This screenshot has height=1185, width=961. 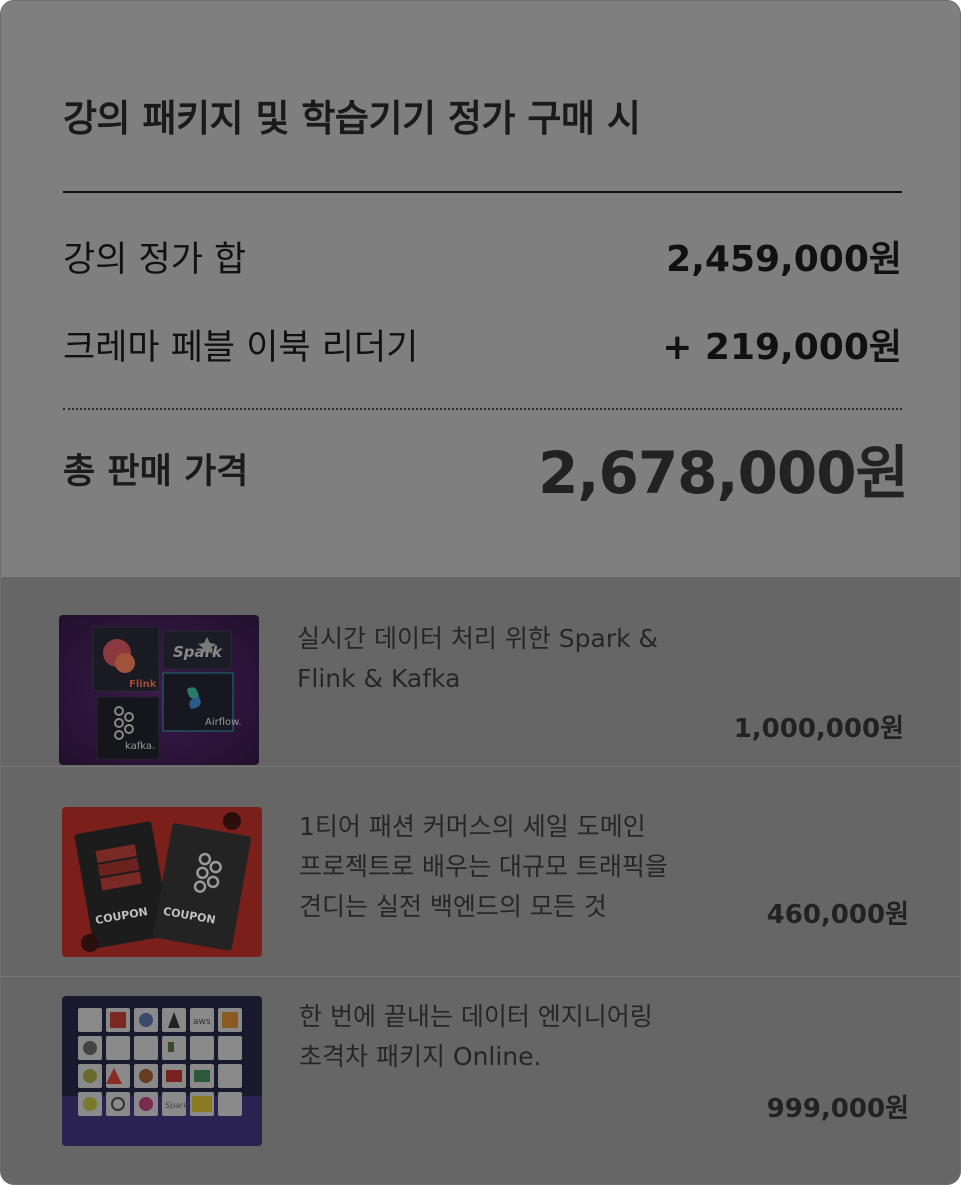 What do you see at coordinates (202, 1022) in the screenshot?
I see `aws-icon: aws` at bounding box center [202, 1022].